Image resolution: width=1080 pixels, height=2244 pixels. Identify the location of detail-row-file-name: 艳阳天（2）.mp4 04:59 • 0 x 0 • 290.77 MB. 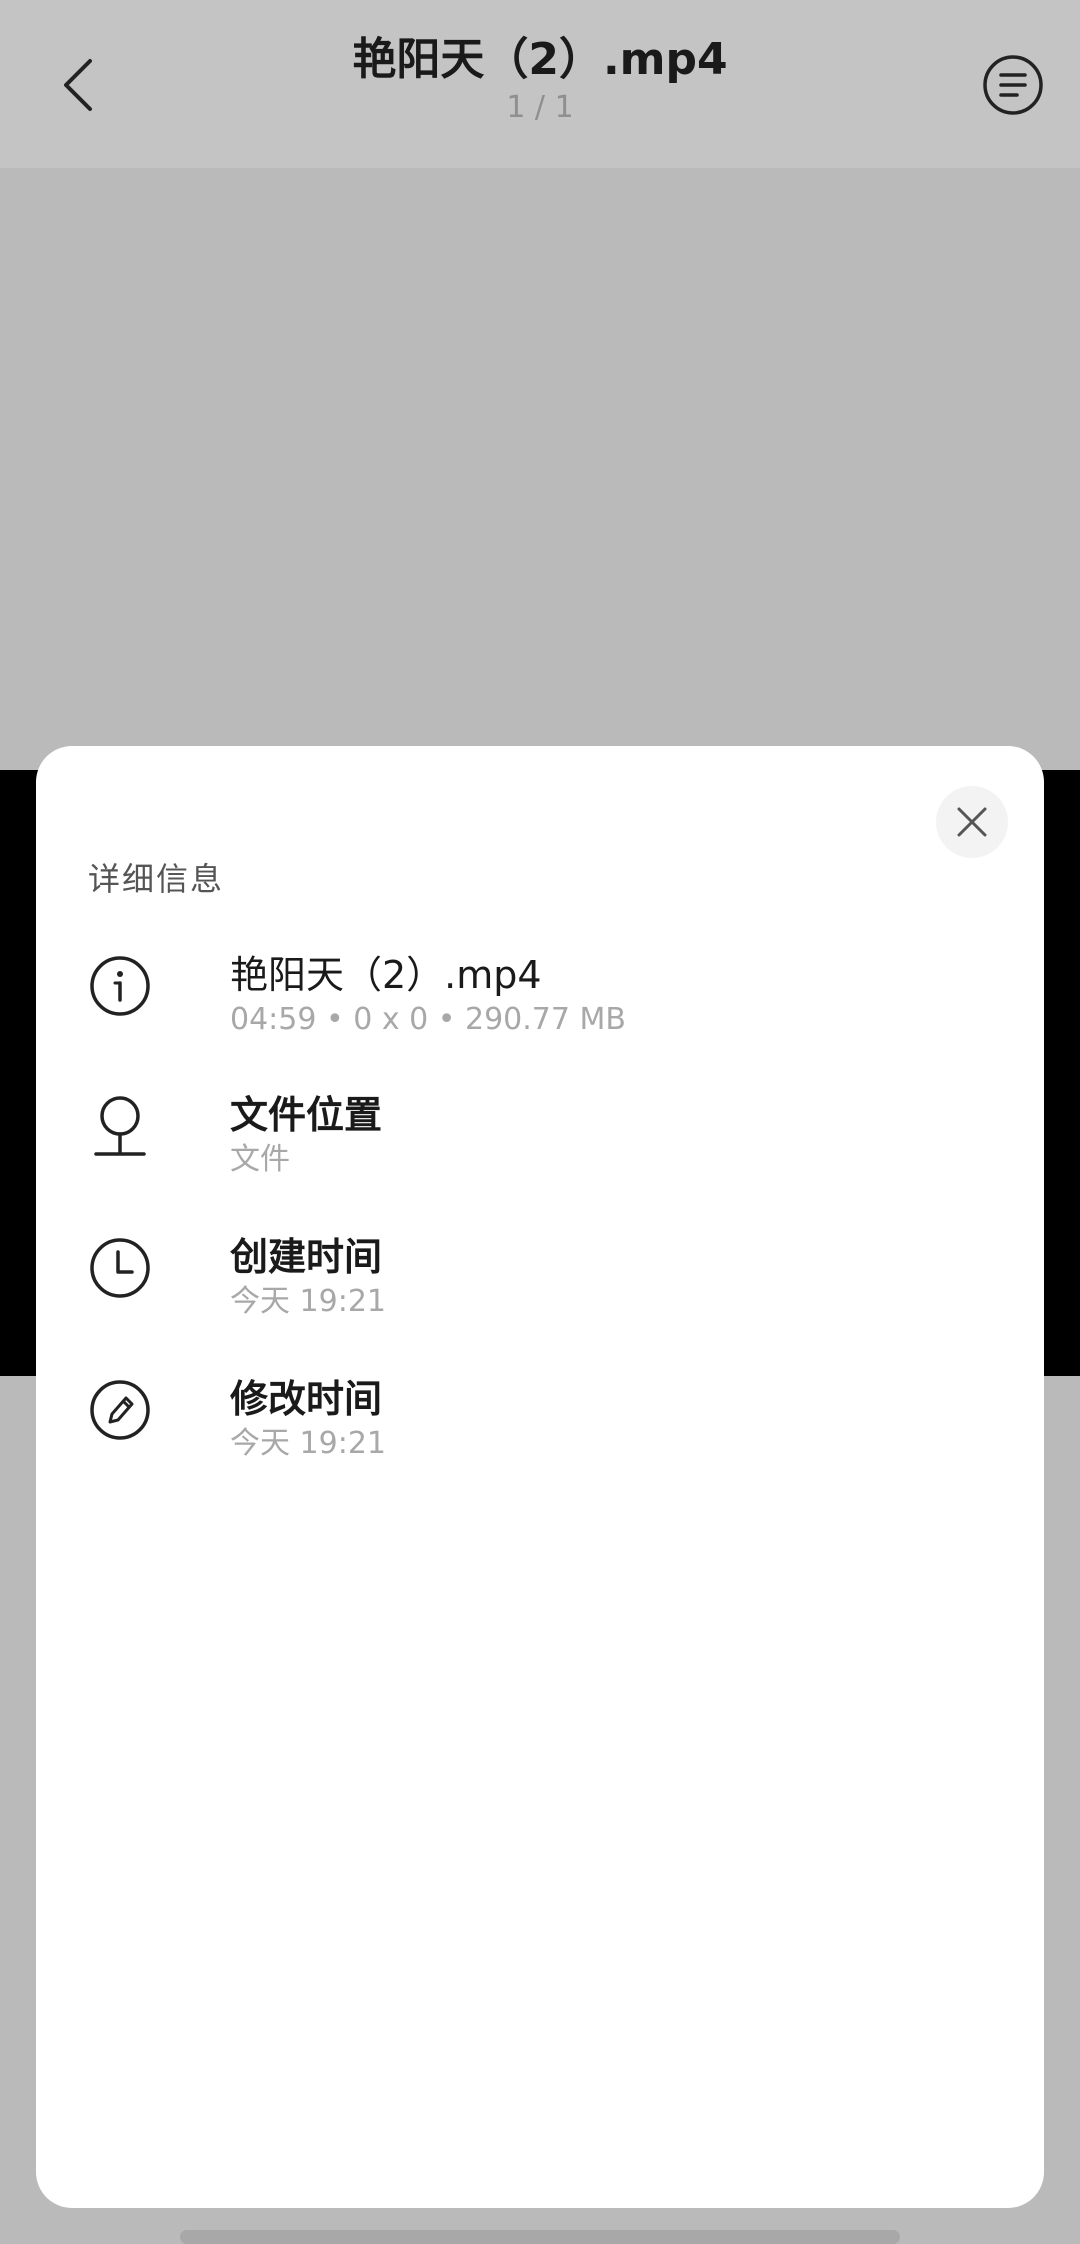
(538, 1005).